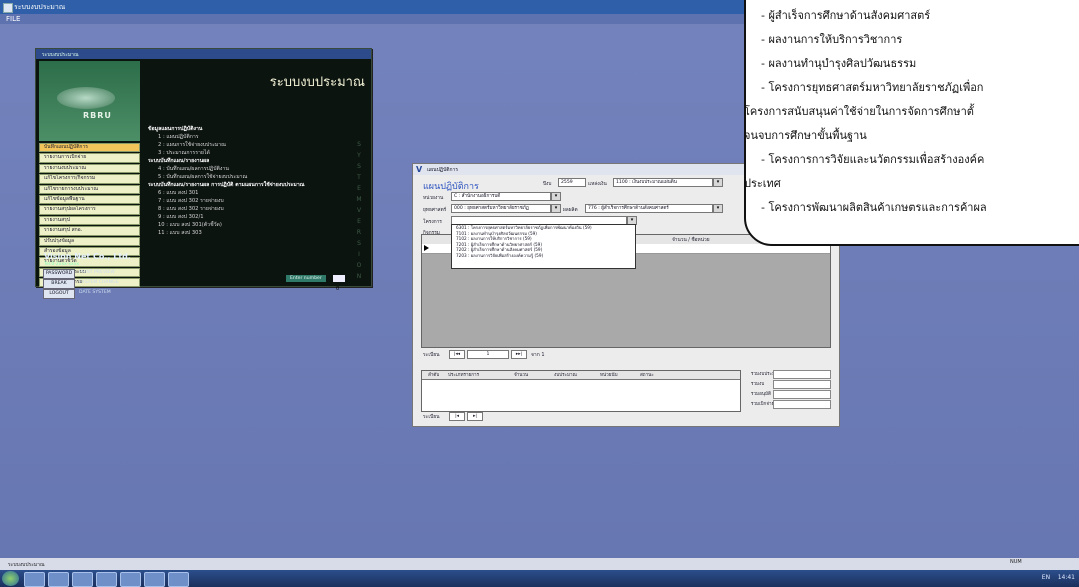  I want to click on callout-line: ประเทศ, so click(762, 183).